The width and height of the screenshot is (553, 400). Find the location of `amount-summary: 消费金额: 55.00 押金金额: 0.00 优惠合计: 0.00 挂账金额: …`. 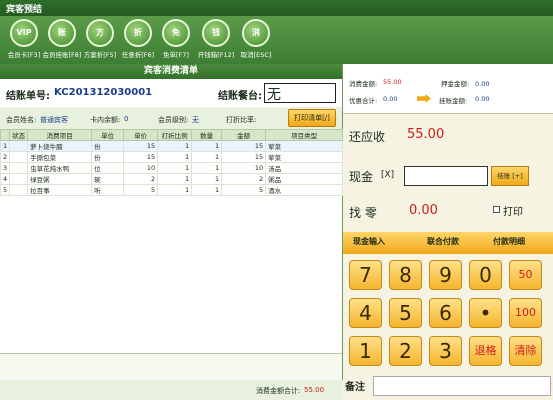

amount-summary: 消费金额: 55.00 押金金额: 0.00 优惠合计: 0.00 挂账金额: … is located at coordinates (448, 89).